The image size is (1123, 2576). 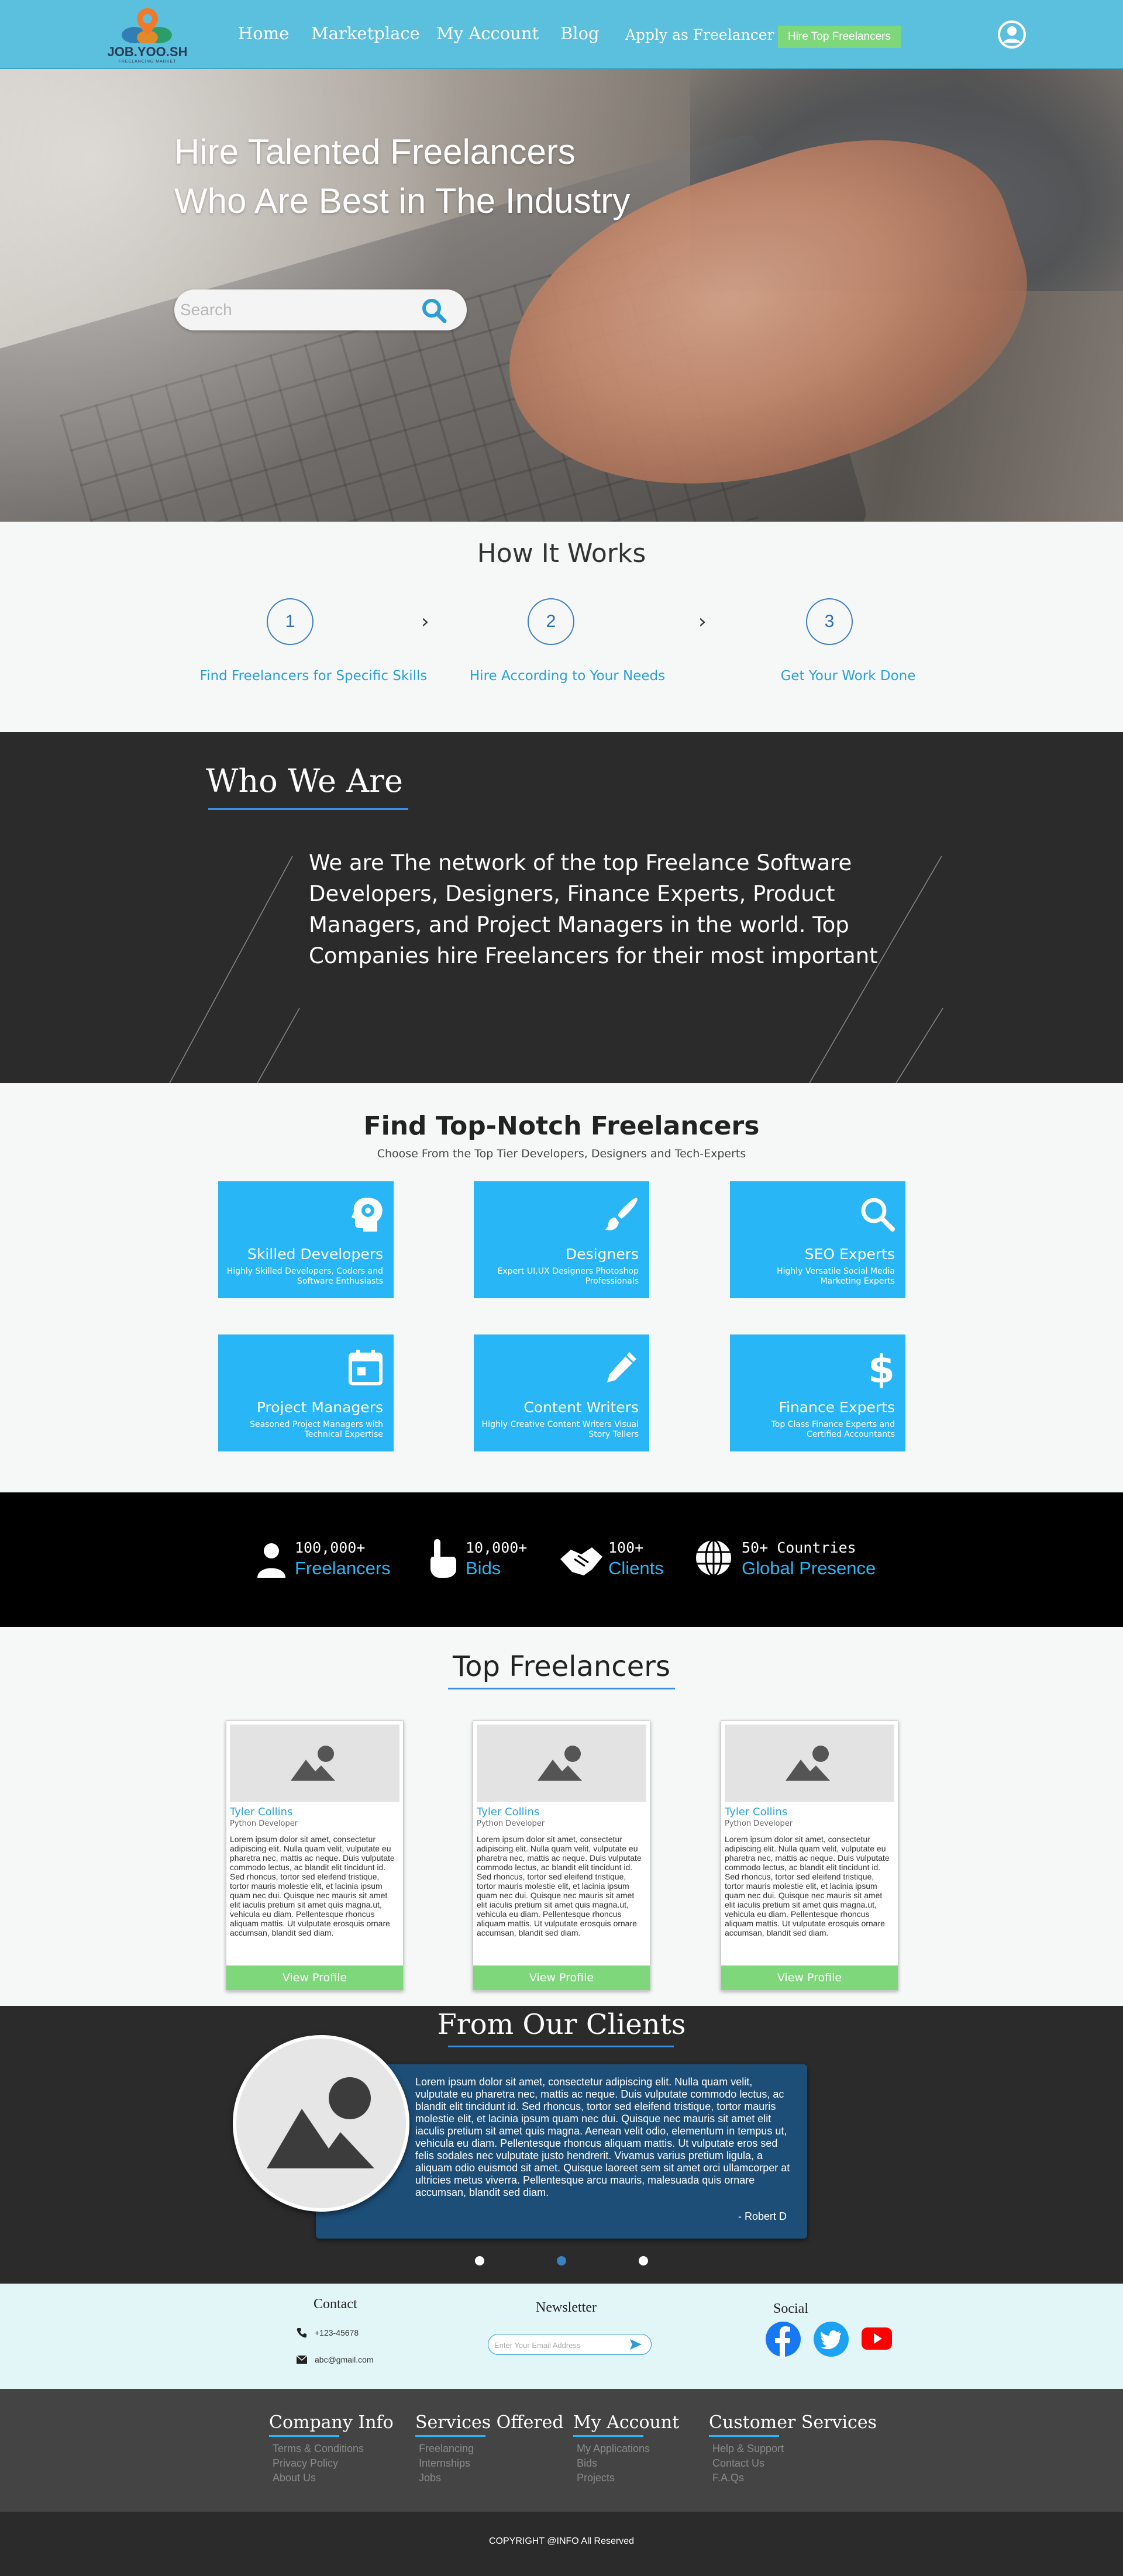 What do you see at coordinates (628, 2478) in the screenshot?
I see `footer-link: Projects` at bounding box center [628, 2478].